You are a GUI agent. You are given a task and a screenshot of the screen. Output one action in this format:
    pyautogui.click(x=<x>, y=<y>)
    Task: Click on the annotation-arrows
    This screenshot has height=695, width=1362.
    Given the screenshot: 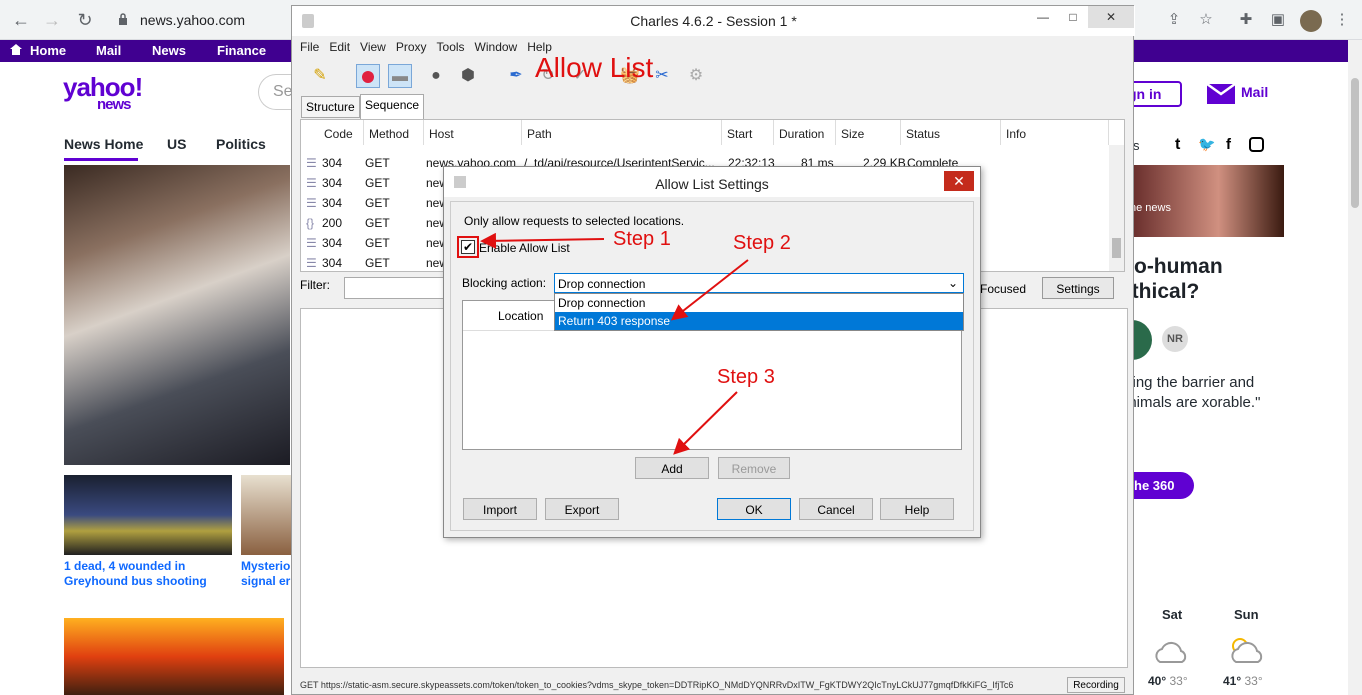 What is the action you would take?
    pyautogui.click(x=614, y=343)
    